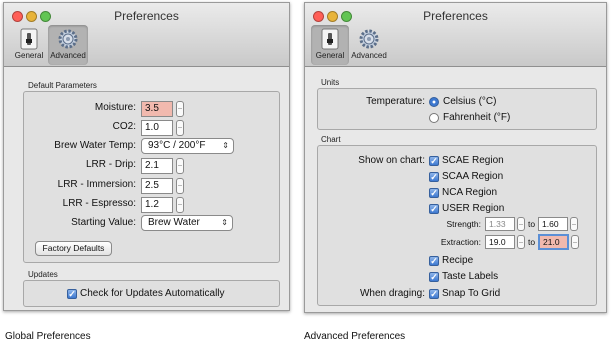  What do you see at coordinates (477, 117) in the screenshot?
I see `fahrenheit-label: Fahrenheit (°F)` at bounding box center [477, 117].